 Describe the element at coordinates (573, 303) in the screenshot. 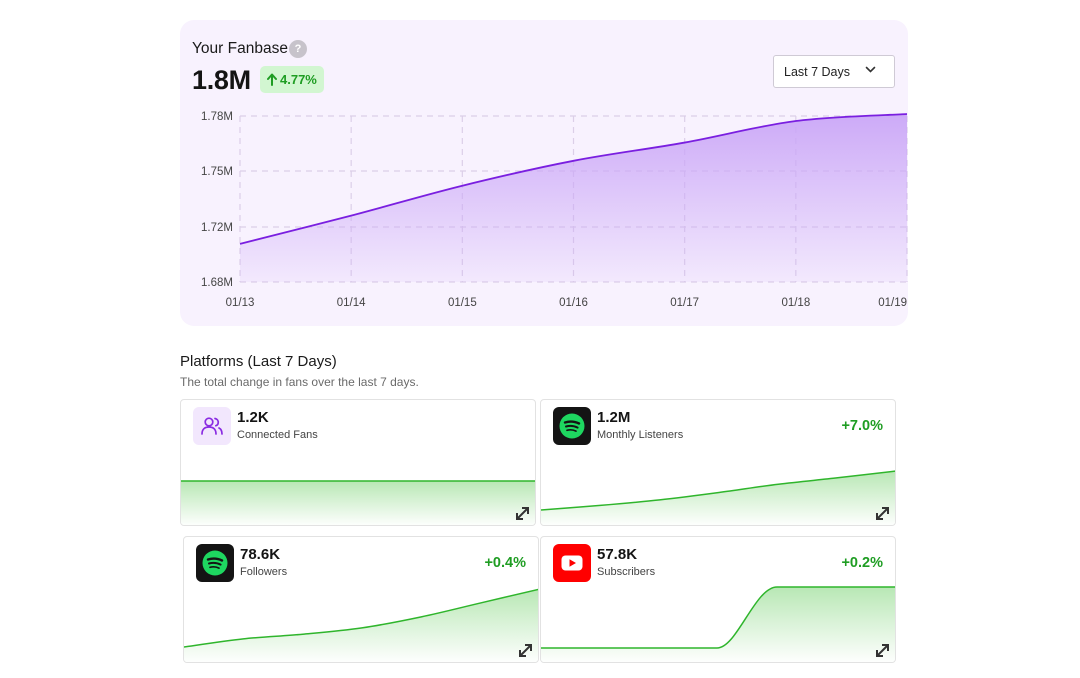

I see `x-tick-label: 01/16` at that location.